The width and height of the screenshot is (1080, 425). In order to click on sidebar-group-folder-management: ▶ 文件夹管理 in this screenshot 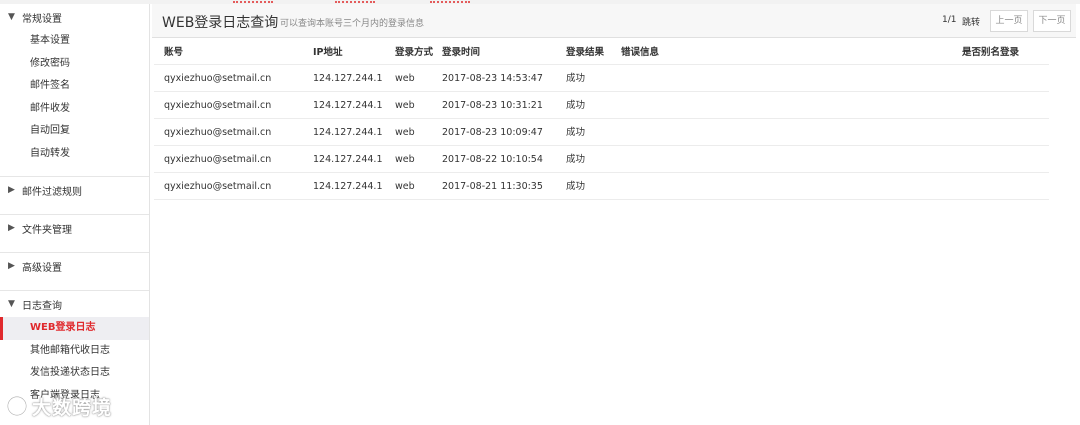, I will do `click(74, 228)`.